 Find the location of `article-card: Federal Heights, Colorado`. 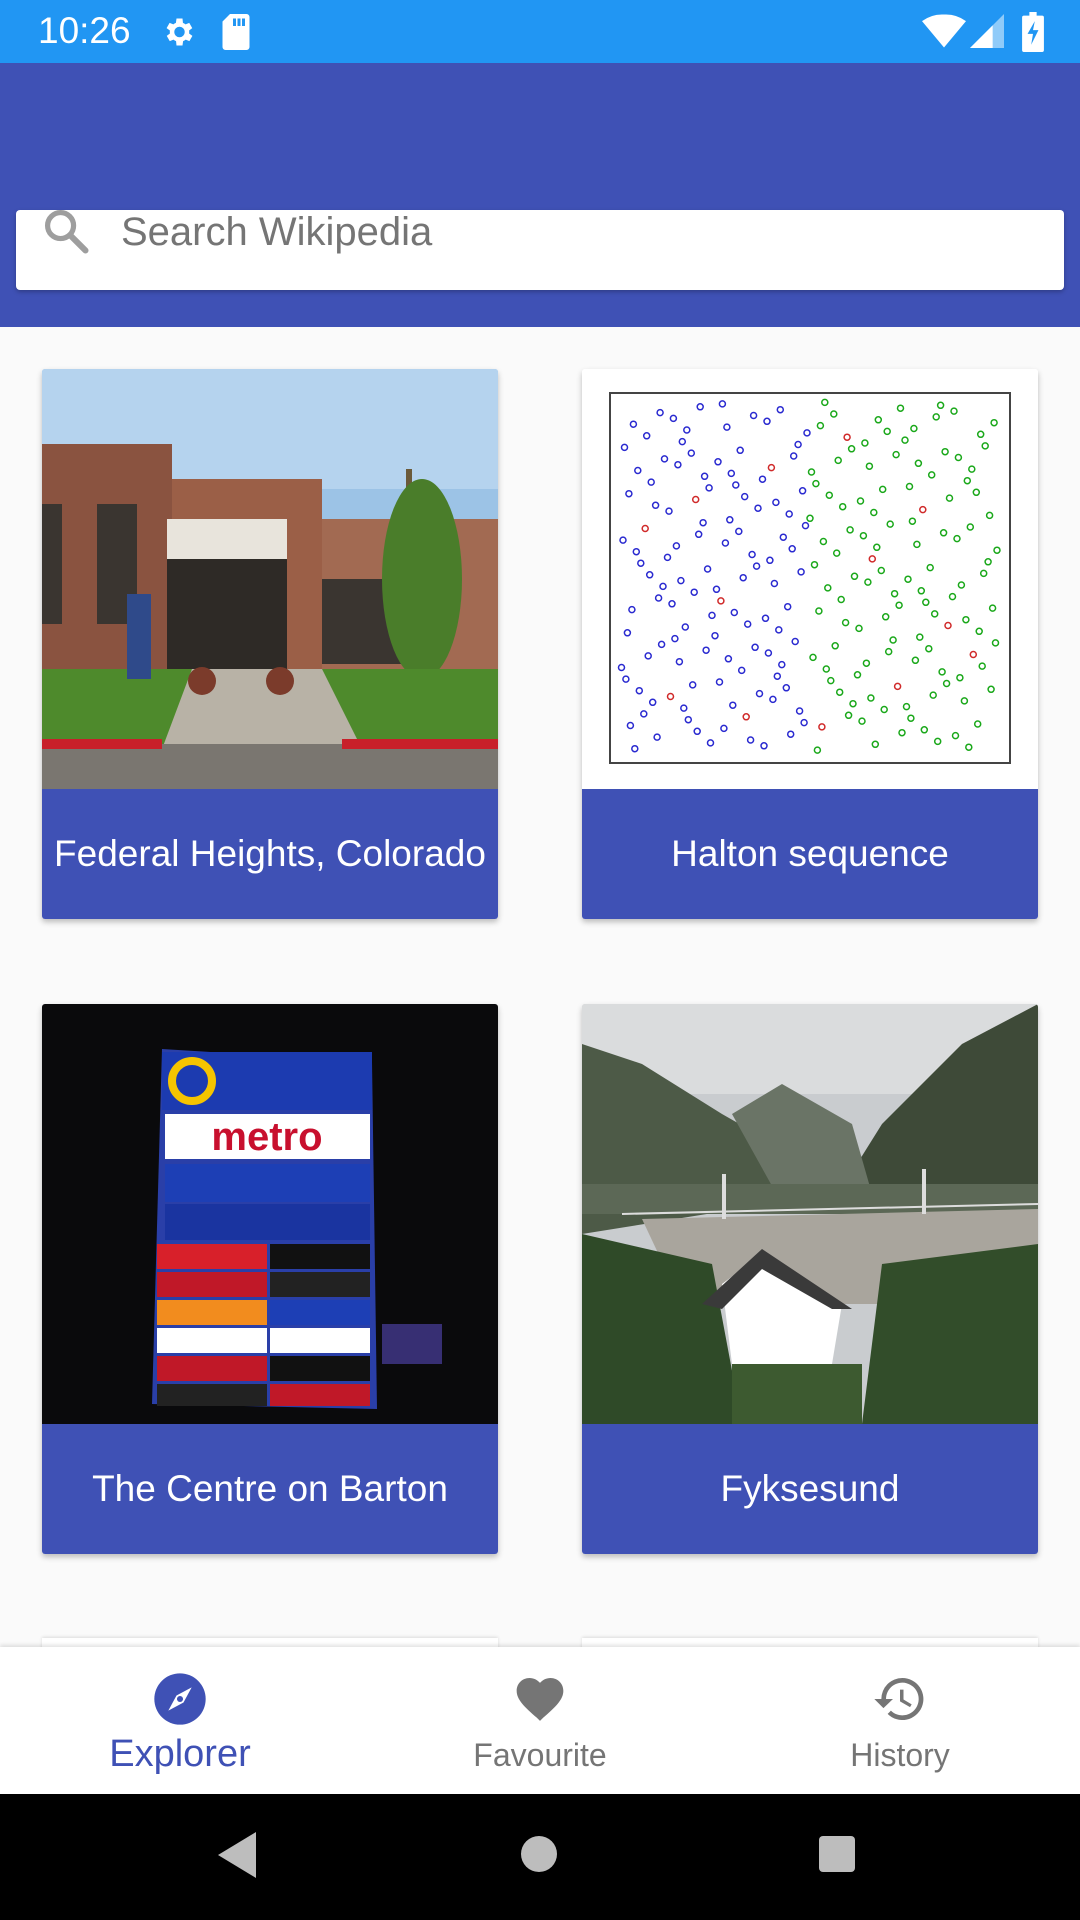

article-card: Federal Heights, Colorado is located at coordinates (270, 644).